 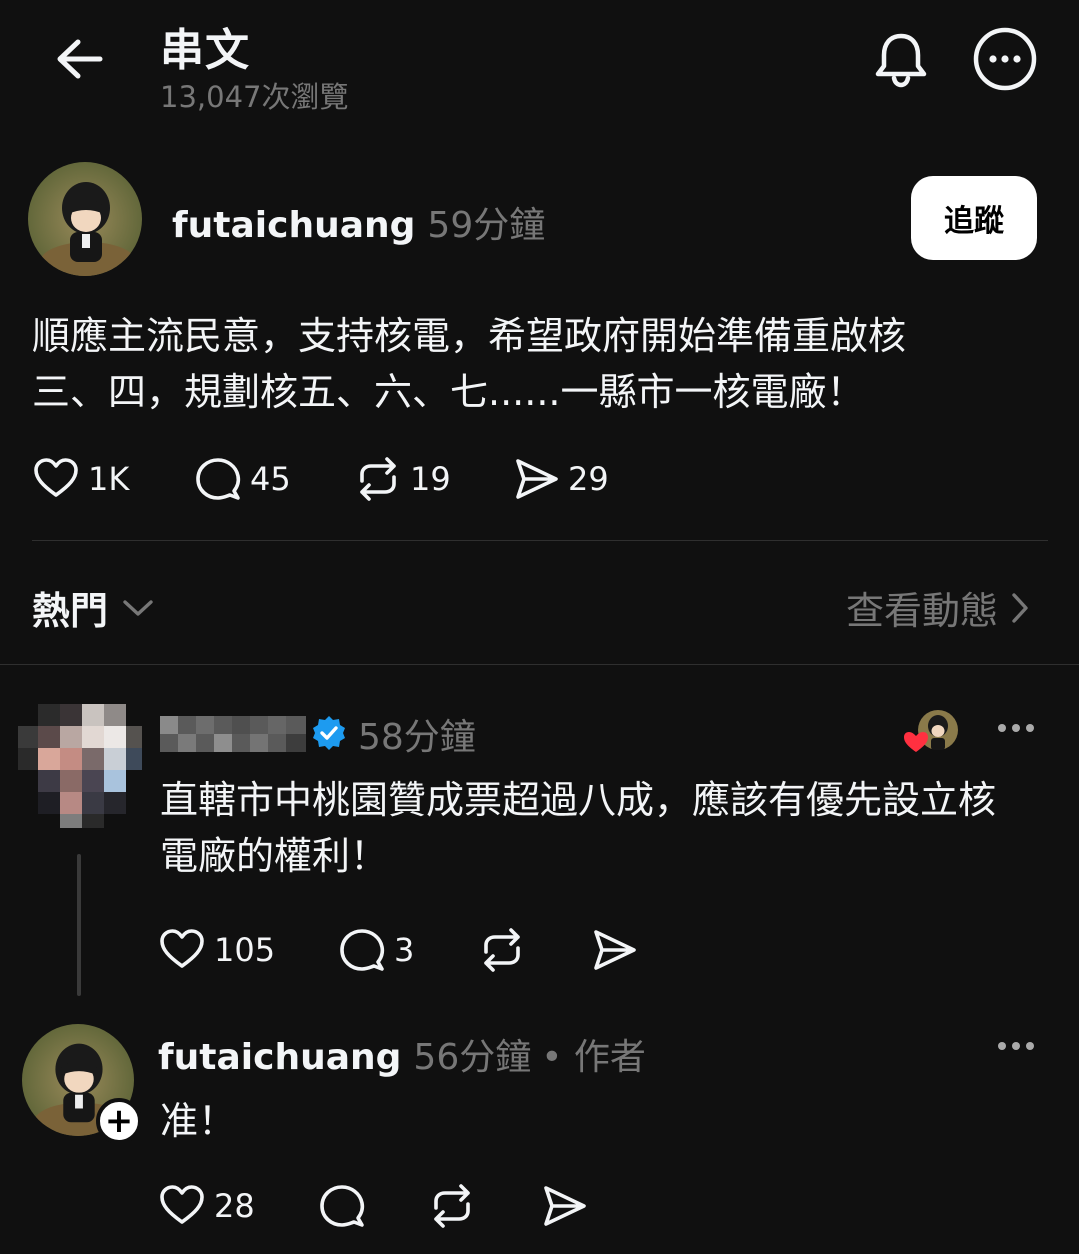 I want to click on comment-username: futaichuang, so click(x=279, y=1057).